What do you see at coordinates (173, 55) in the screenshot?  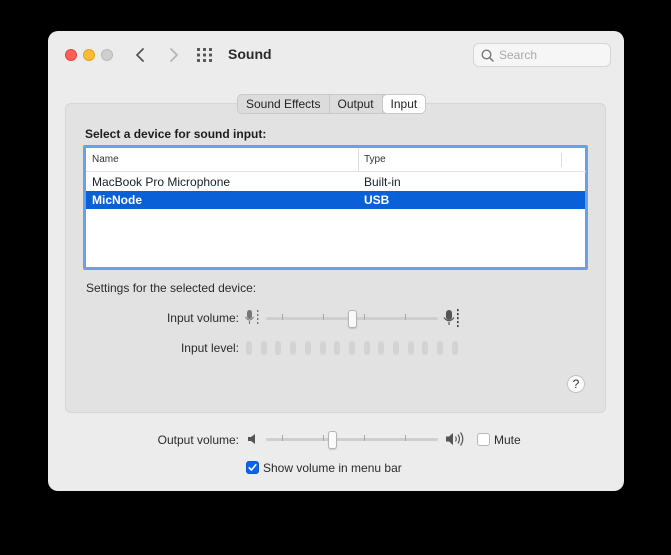 I see `chevron-right-icon` at bounding box center [173, 55].